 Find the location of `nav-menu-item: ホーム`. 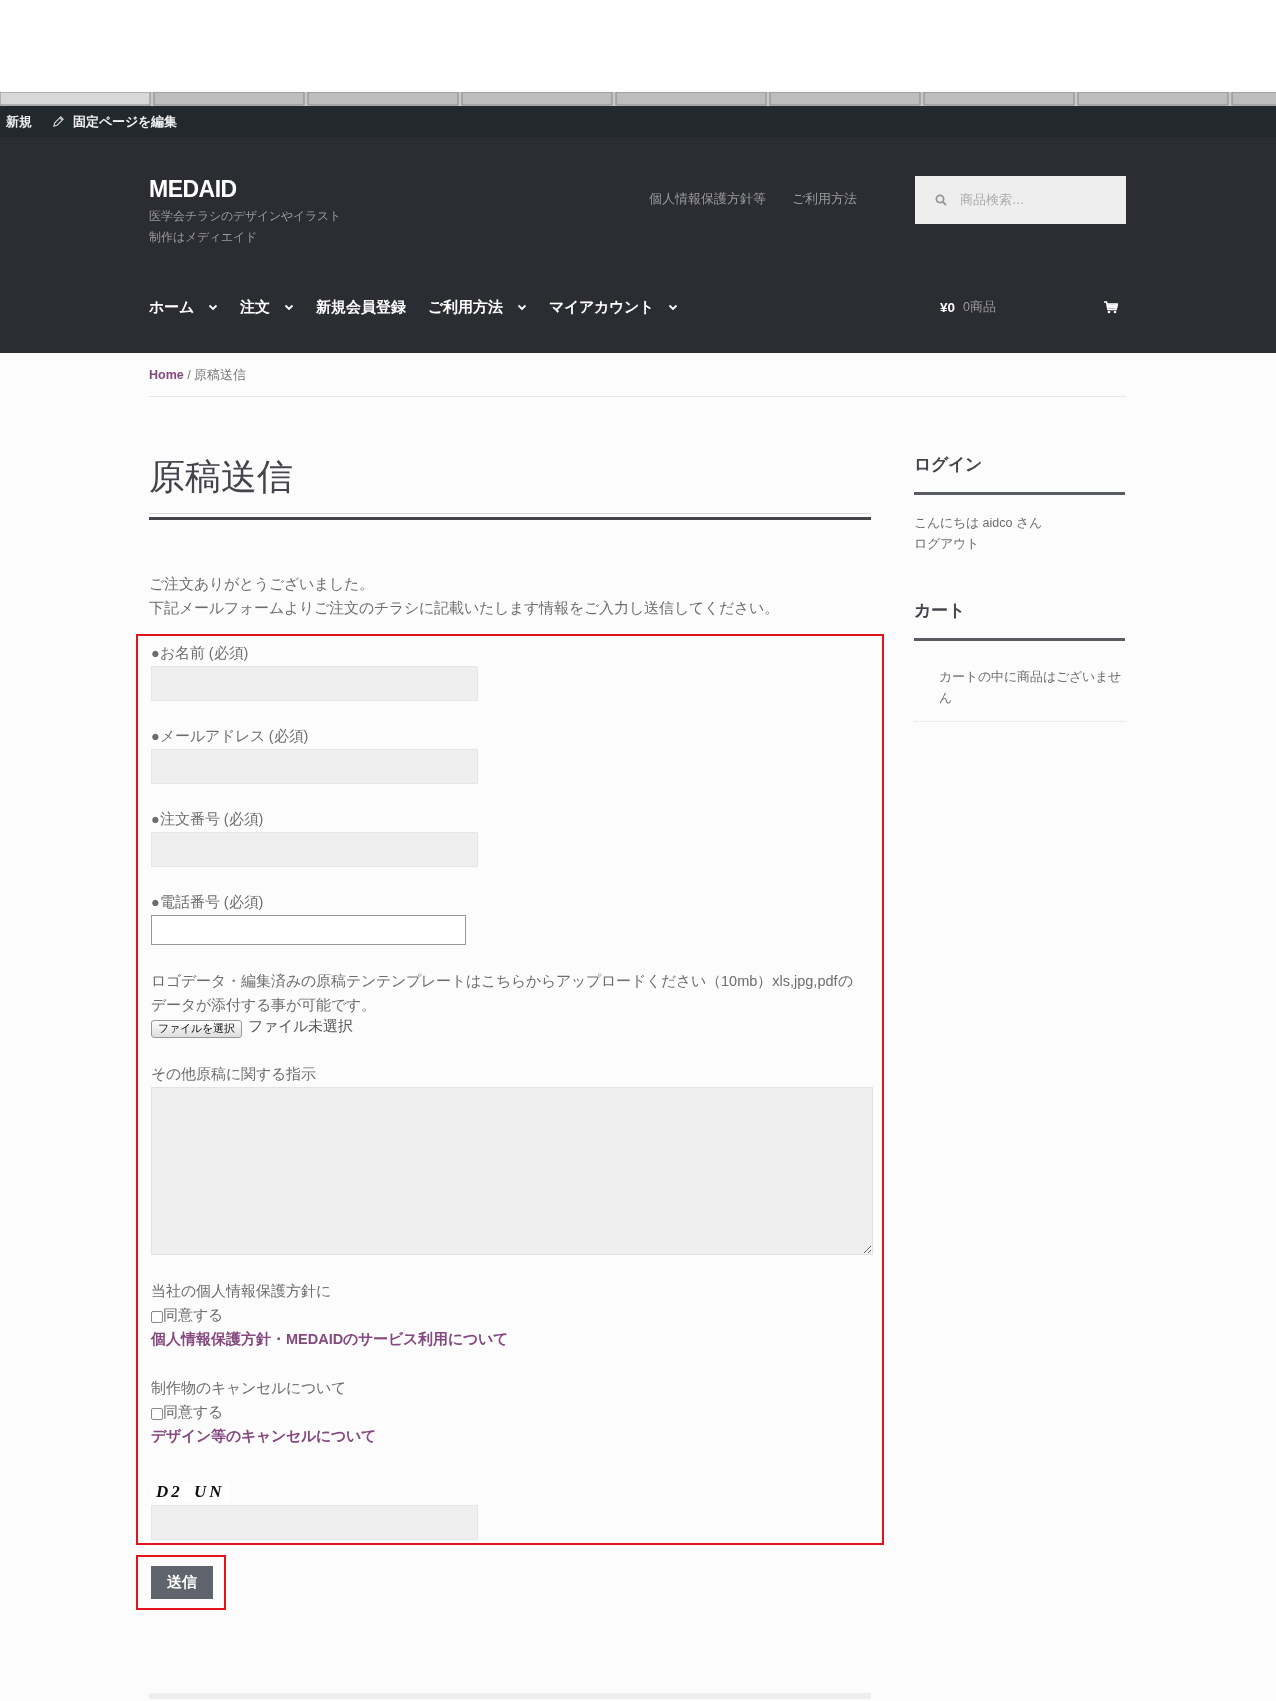

nav-menu-item: ホーム is located at coordinates (171, 307).